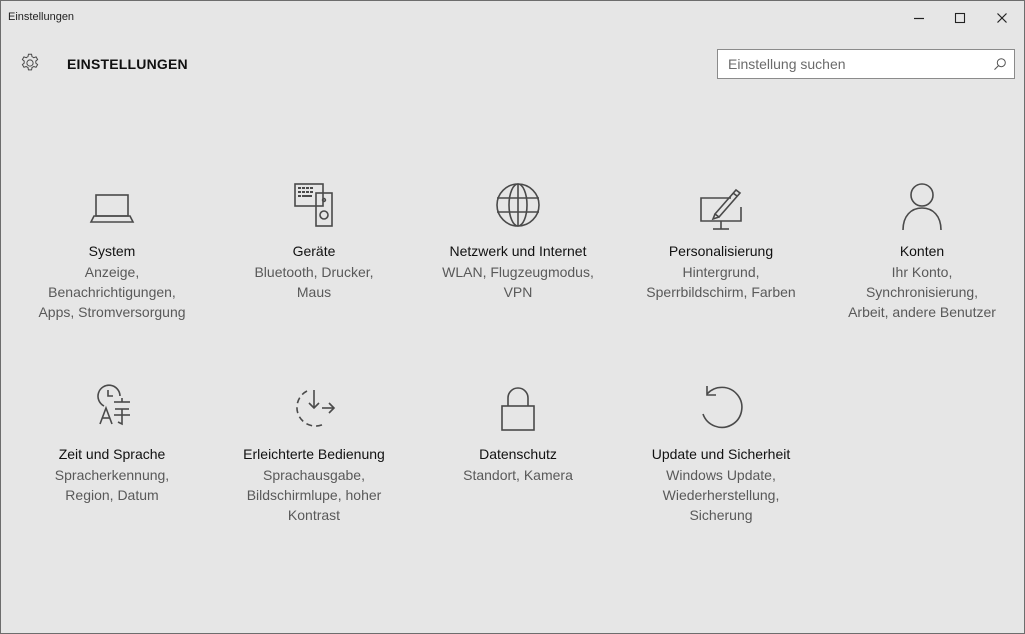 Image resolution: width=1025 pixels, height=634 pixels. I want to click on desc-line: Bluetooth, Drucker,, so click(314, 272).